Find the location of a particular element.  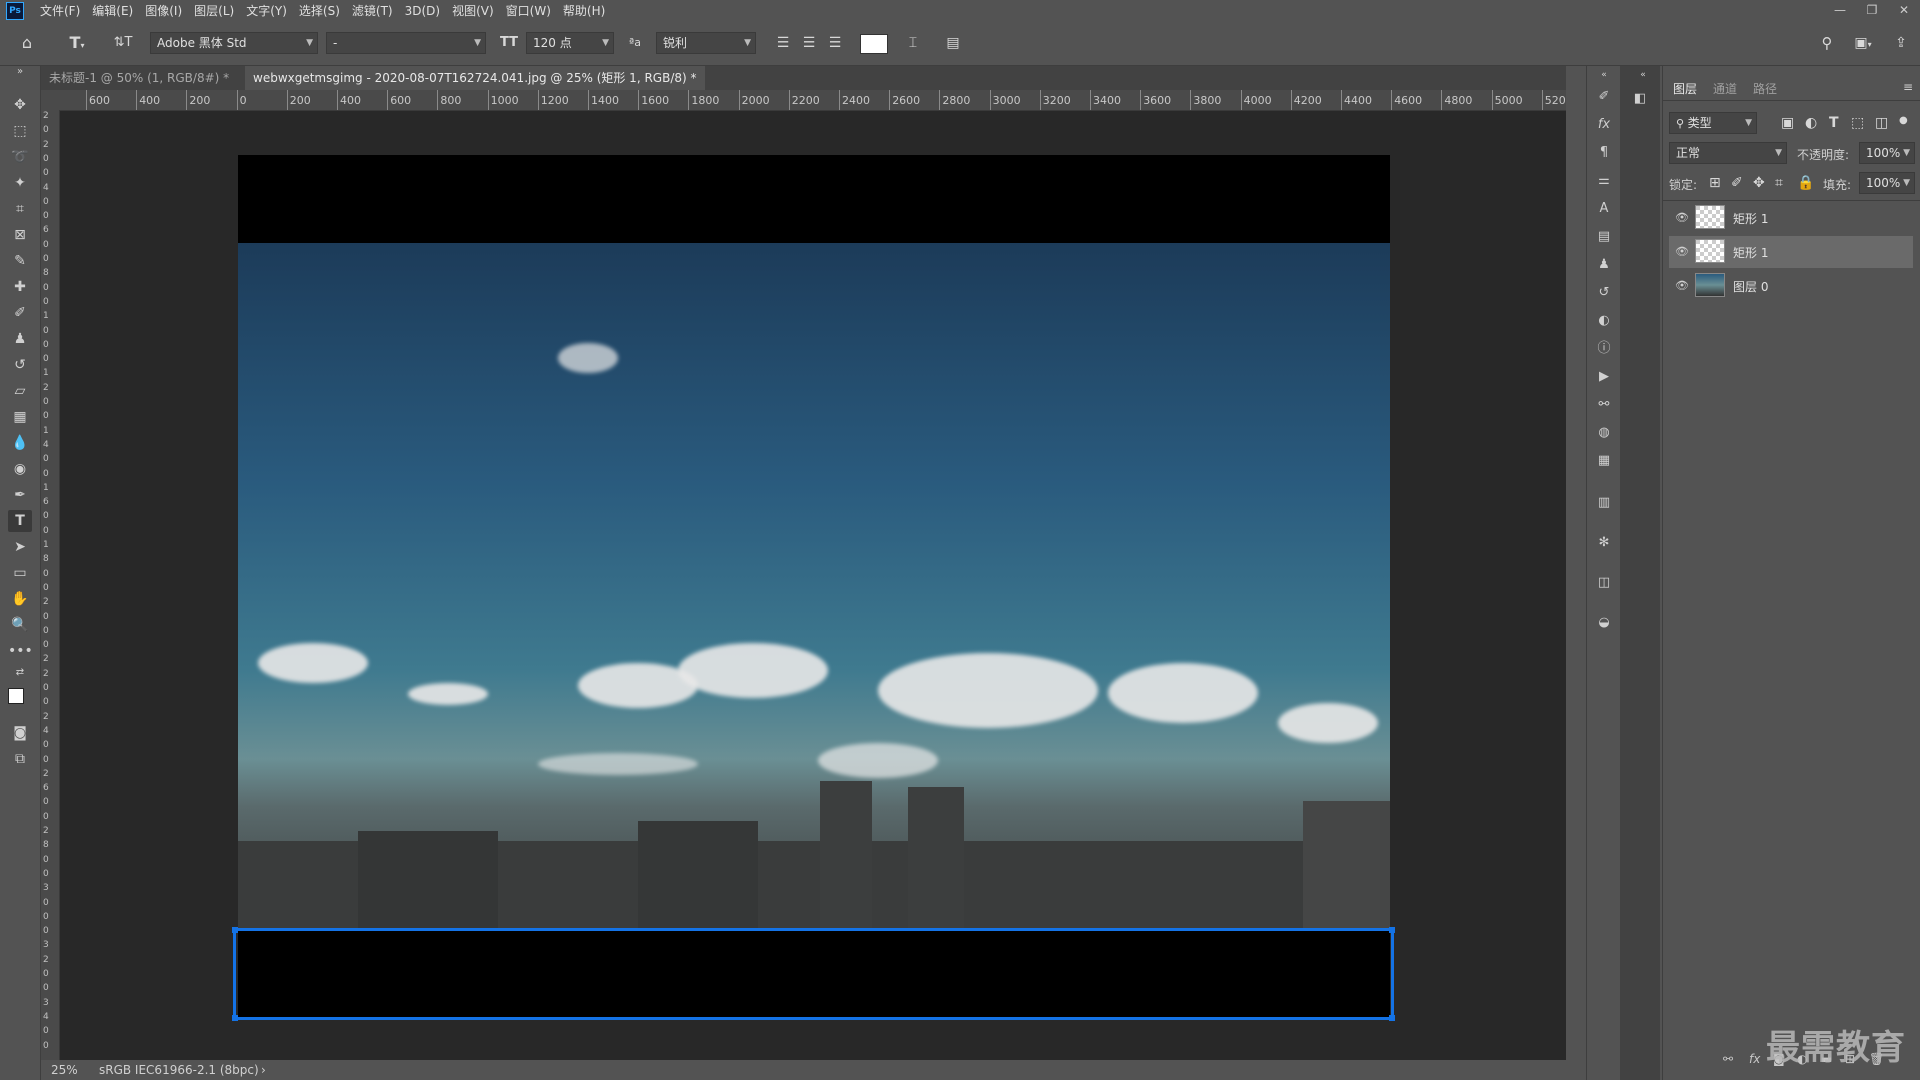

pen-tool-icon: ✒ is located at coordinates (20, 495).